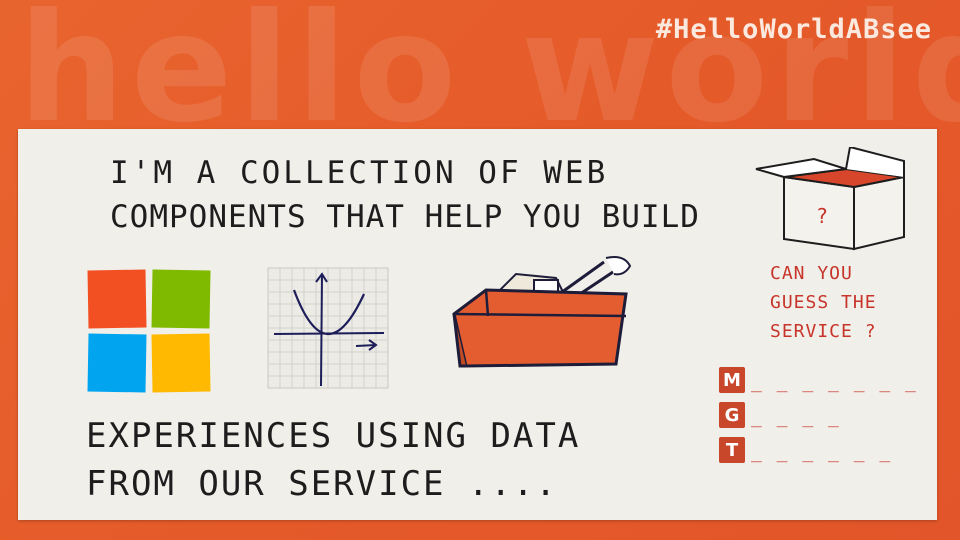  What do you see at coordinates (793, 29) in the screenshot?
I see `hashtag-title: #HelloWorldABsee` at bounding box center [793, 29].